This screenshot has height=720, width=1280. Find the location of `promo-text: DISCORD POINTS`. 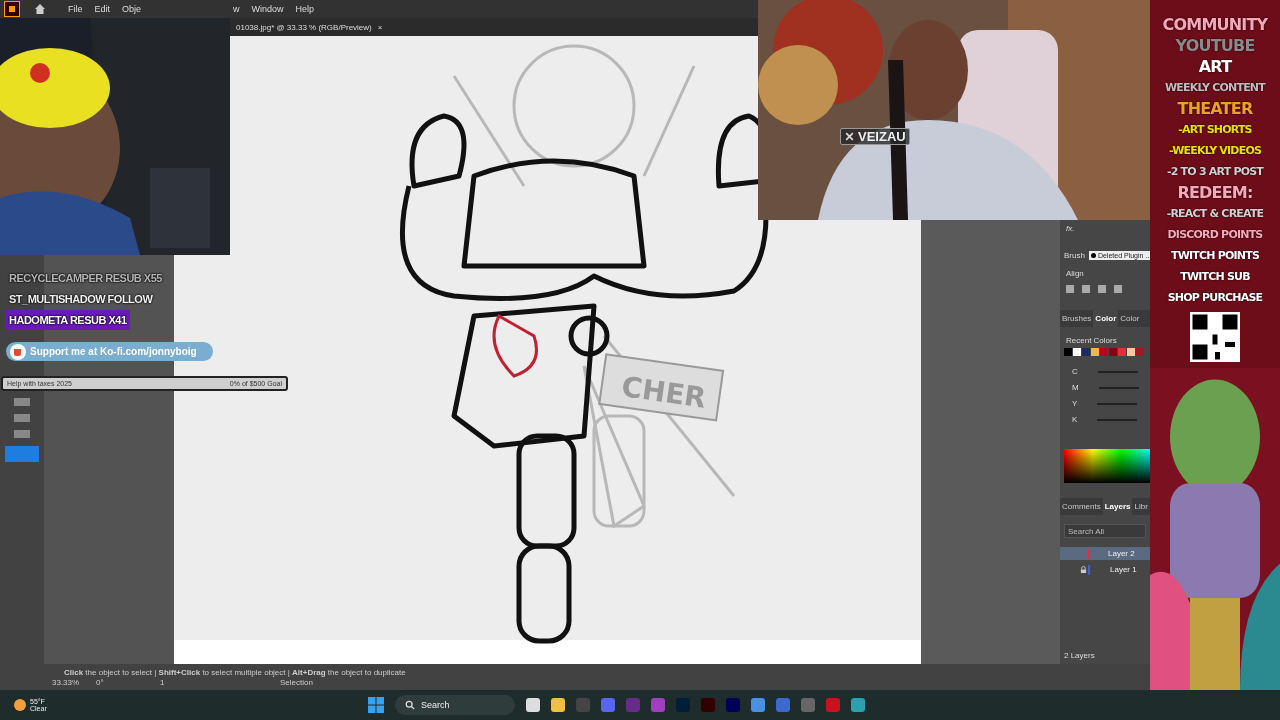

promo-text: DISCORD POINTS is located at coordinates (1215, 235).